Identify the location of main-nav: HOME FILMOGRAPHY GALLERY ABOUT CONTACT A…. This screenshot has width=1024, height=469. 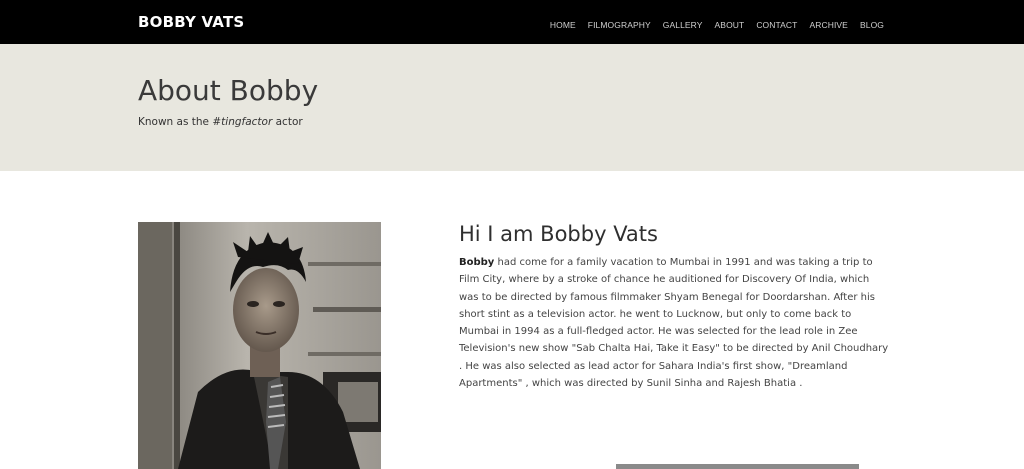
(717, 24).